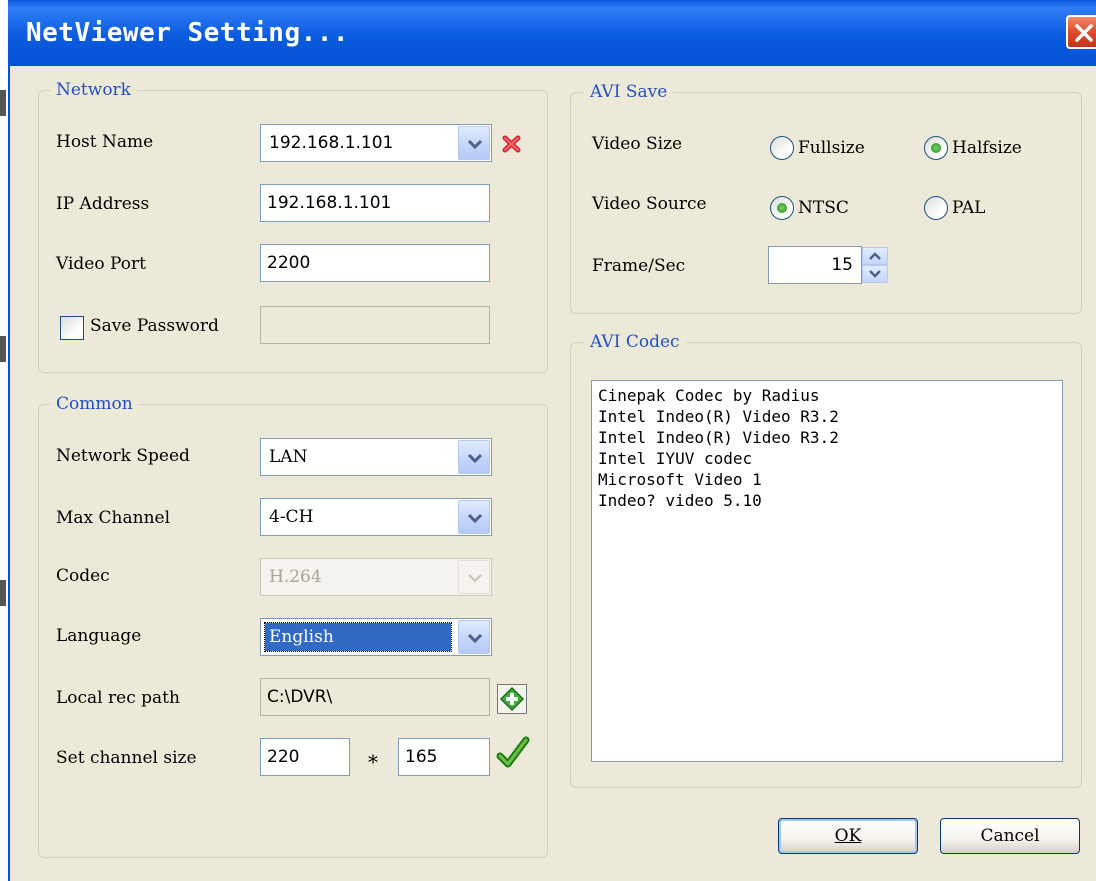 The height and width of the screenshot is (881, 1096). What do you see at coordinates (830, 395) in the screenshot?
I see `list-item: Cinepak Codec by Radius` at bounding box center [830, 395].